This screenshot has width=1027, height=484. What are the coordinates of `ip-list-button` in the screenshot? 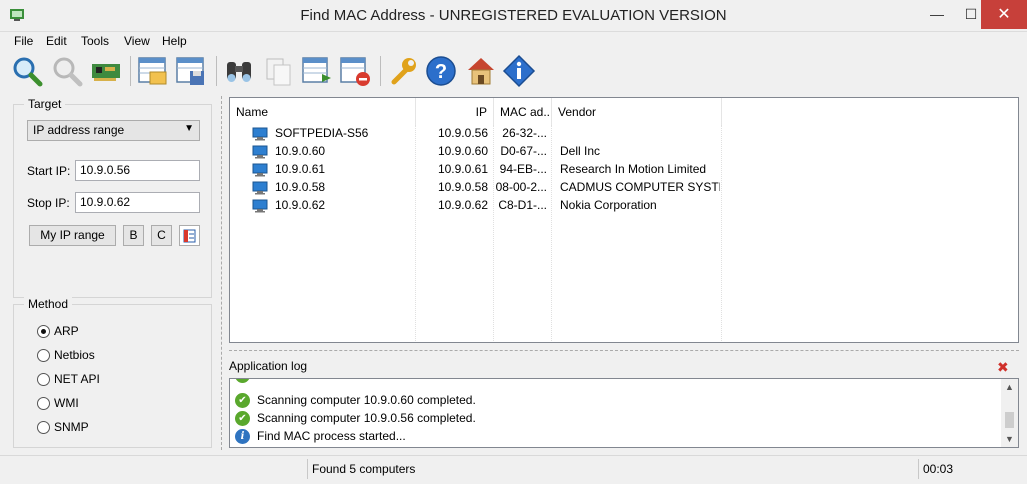 It's located at (189, 235).